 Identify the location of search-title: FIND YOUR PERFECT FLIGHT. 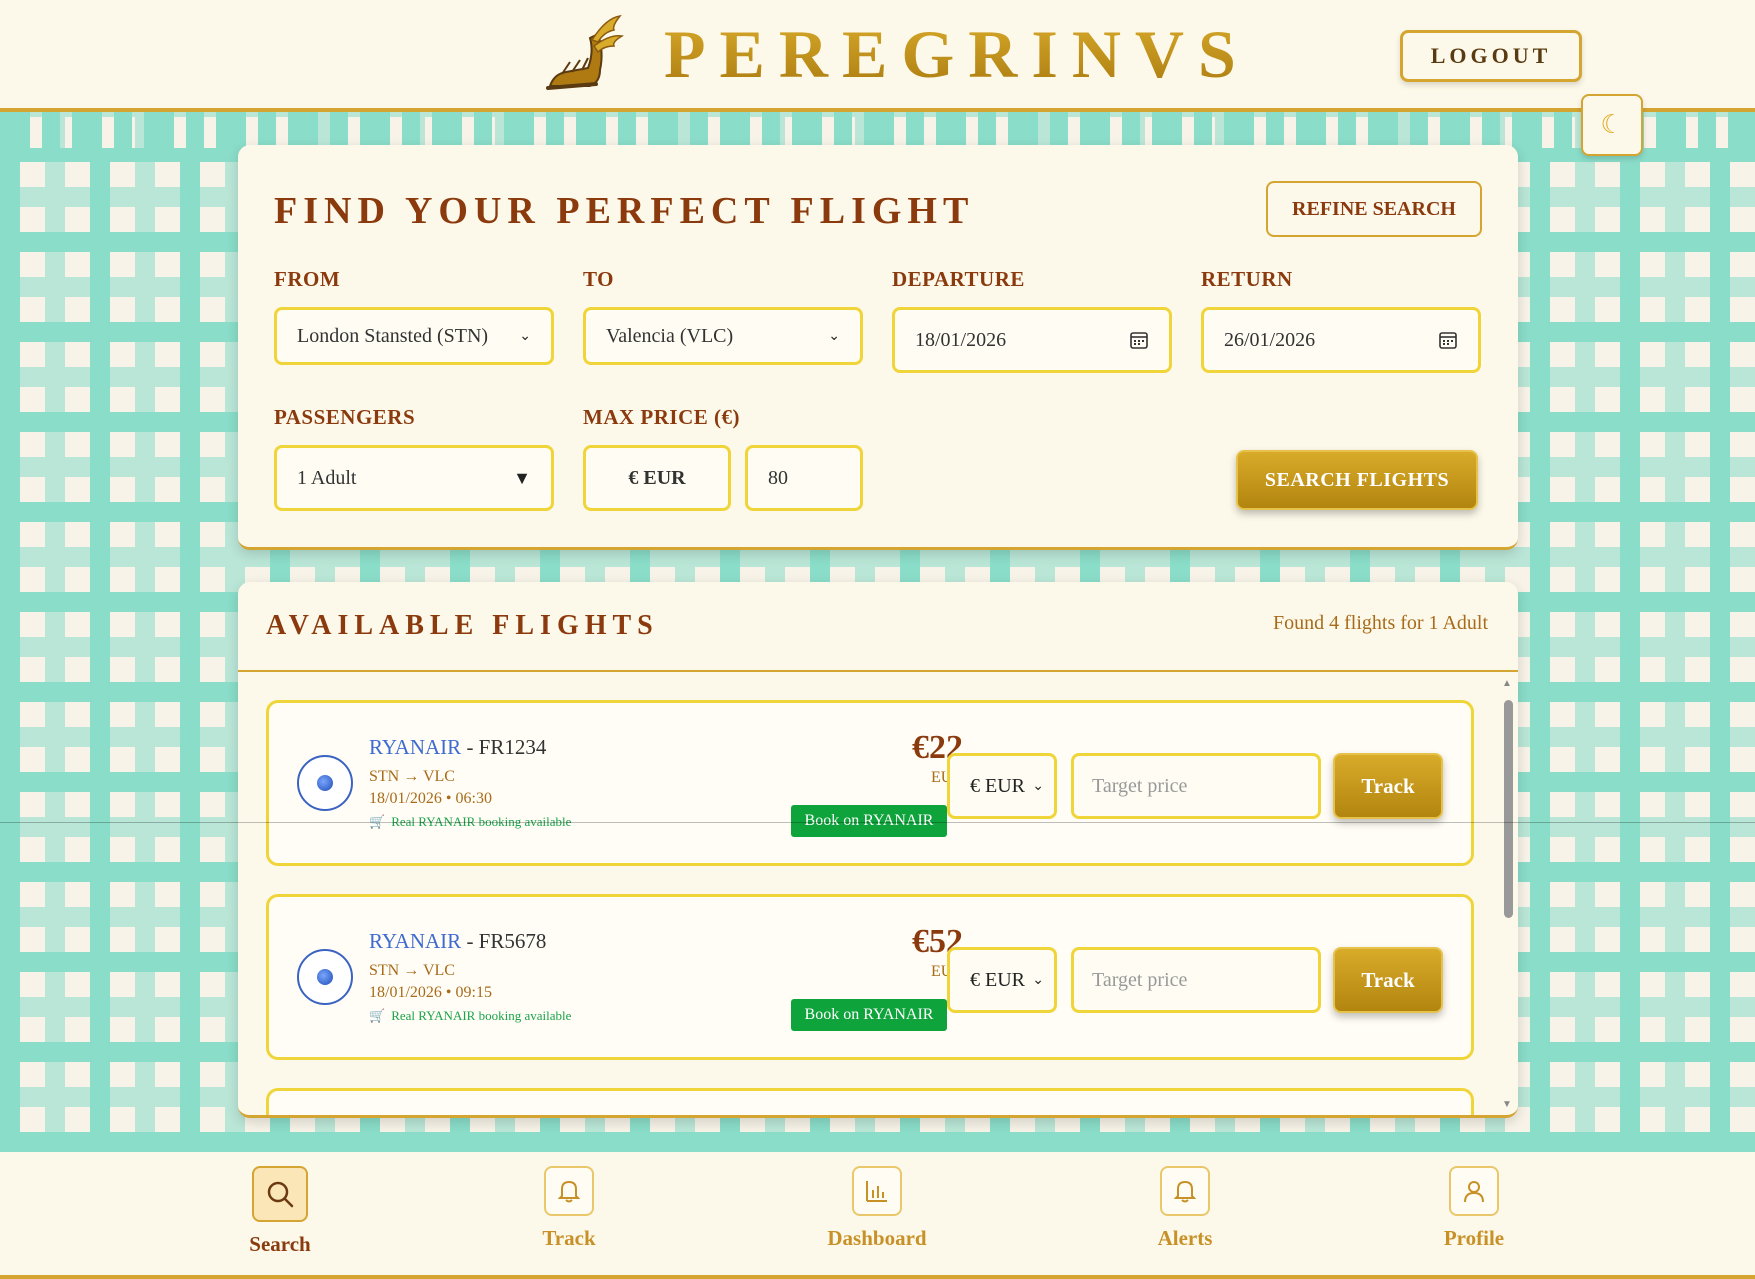
(624, 211).